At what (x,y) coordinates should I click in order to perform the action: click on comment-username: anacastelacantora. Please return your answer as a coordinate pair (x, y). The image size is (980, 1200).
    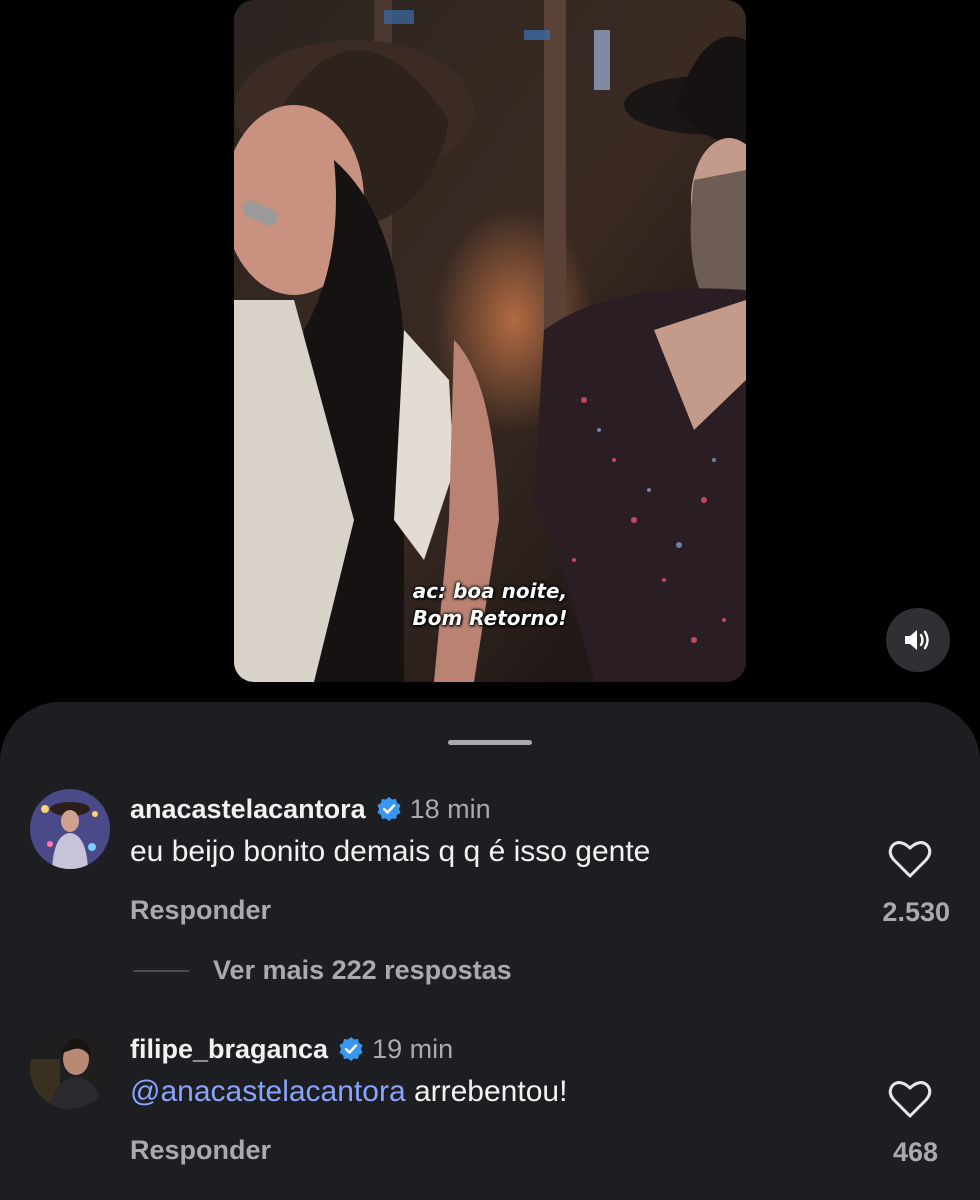
    Looking at the image, I should click on (248, 809).